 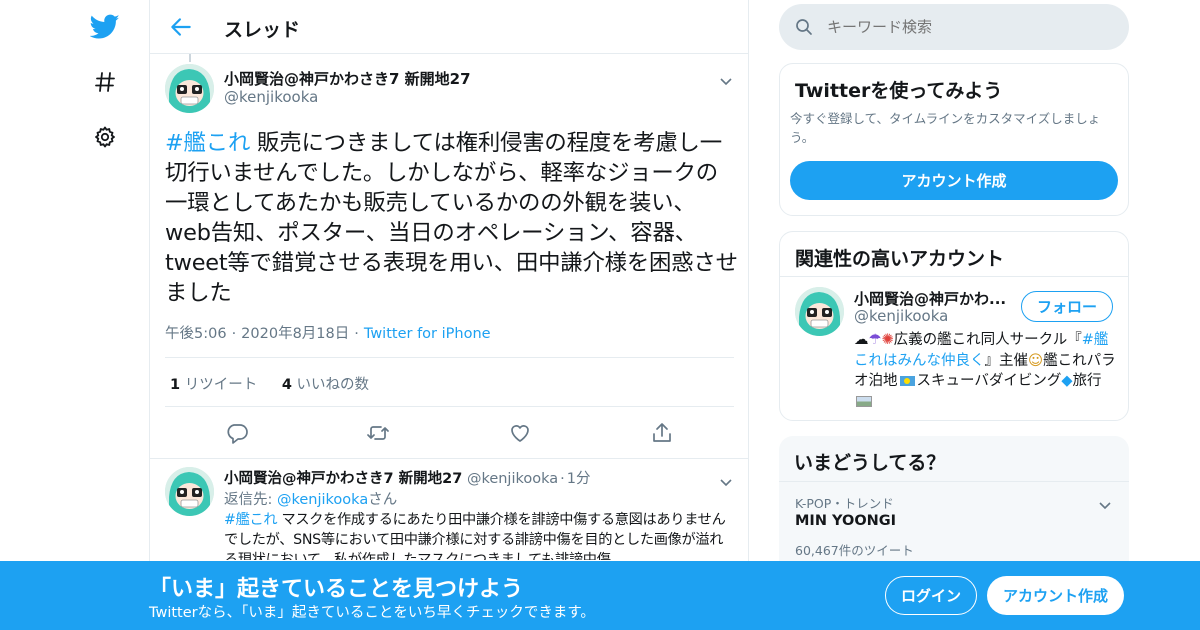 What do you see at coordinates (901, 316) in the screenshot?
I see `account-handle: @kenjikooka` at bounding box center [901, 316].